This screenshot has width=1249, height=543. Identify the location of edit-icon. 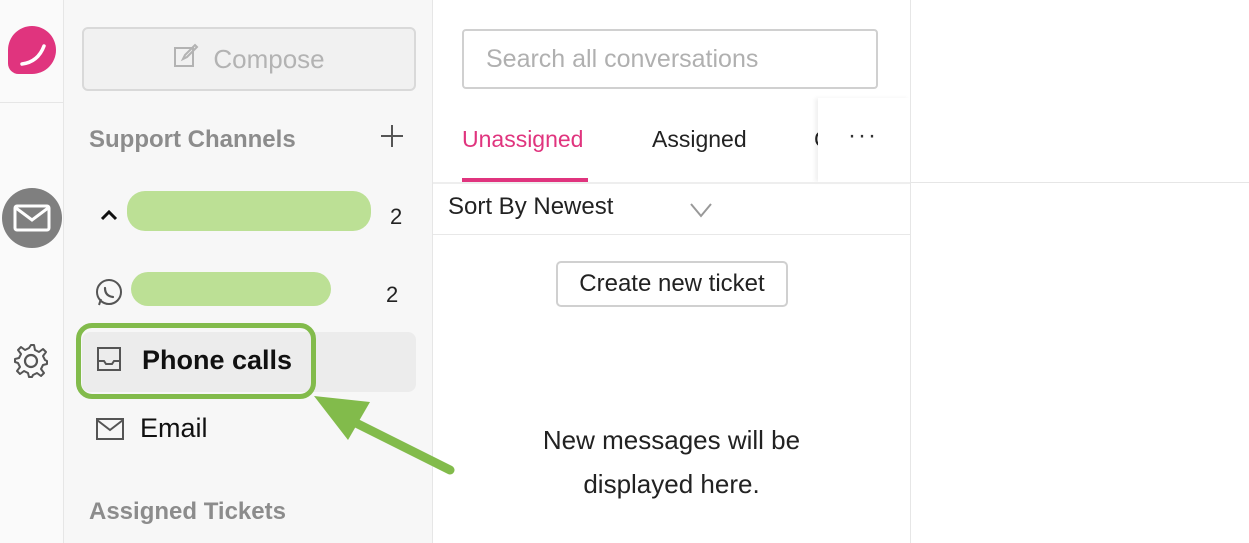
(186, 59).